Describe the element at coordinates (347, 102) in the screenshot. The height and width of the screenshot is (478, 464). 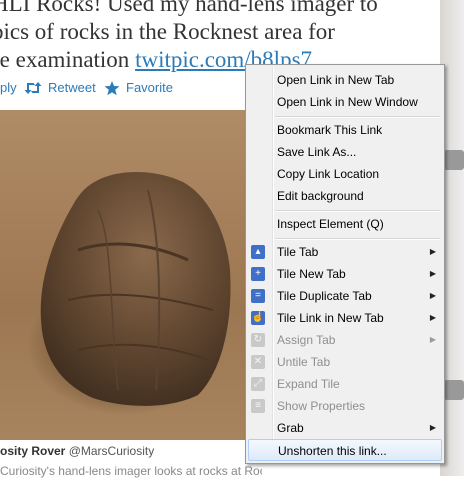
I see `menu-label: Open Link in New Window` at that location.